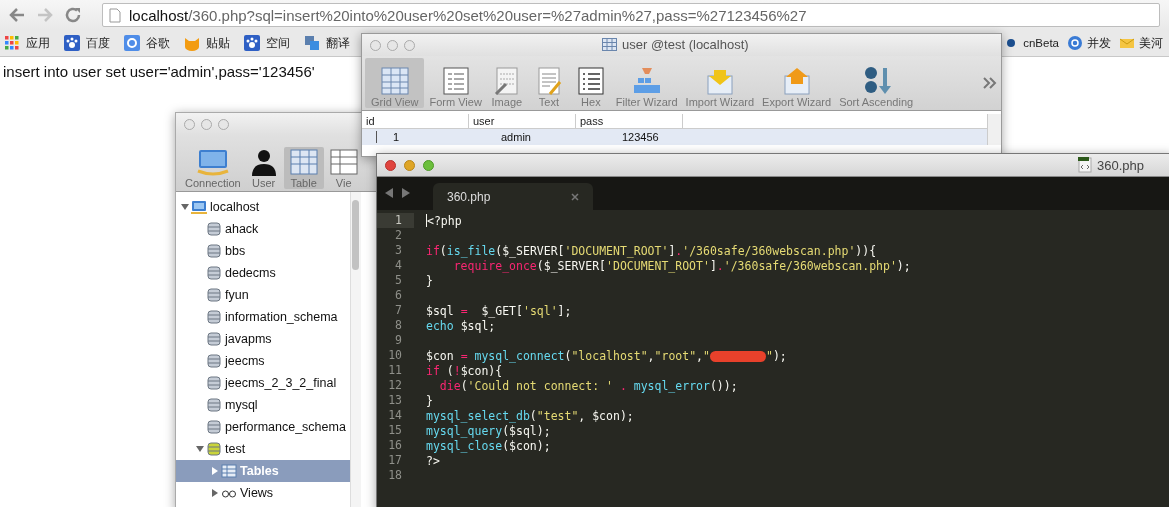 Image resolution: width=1169 pixels, height=507 pixels. What do you see at coordinates (415, 121) in the screenshot?
I see `column-header: id` at bounding box center [415, 121].